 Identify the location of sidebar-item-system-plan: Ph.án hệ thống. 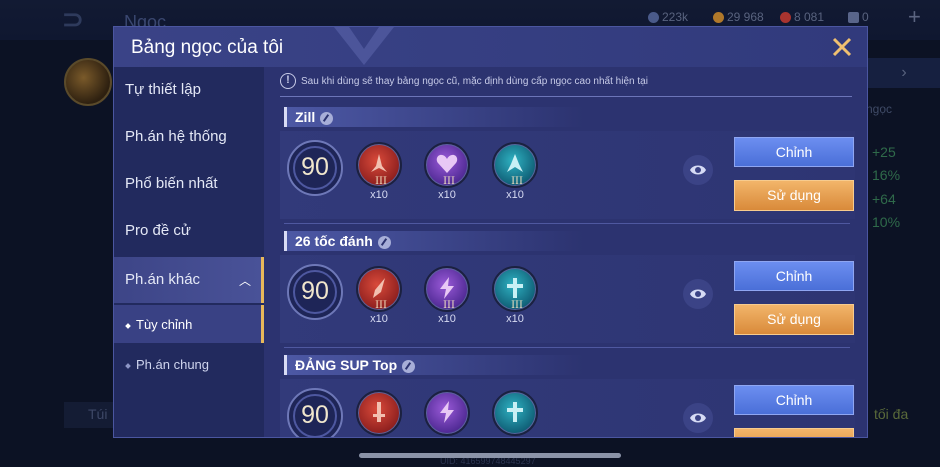
(189, 137).